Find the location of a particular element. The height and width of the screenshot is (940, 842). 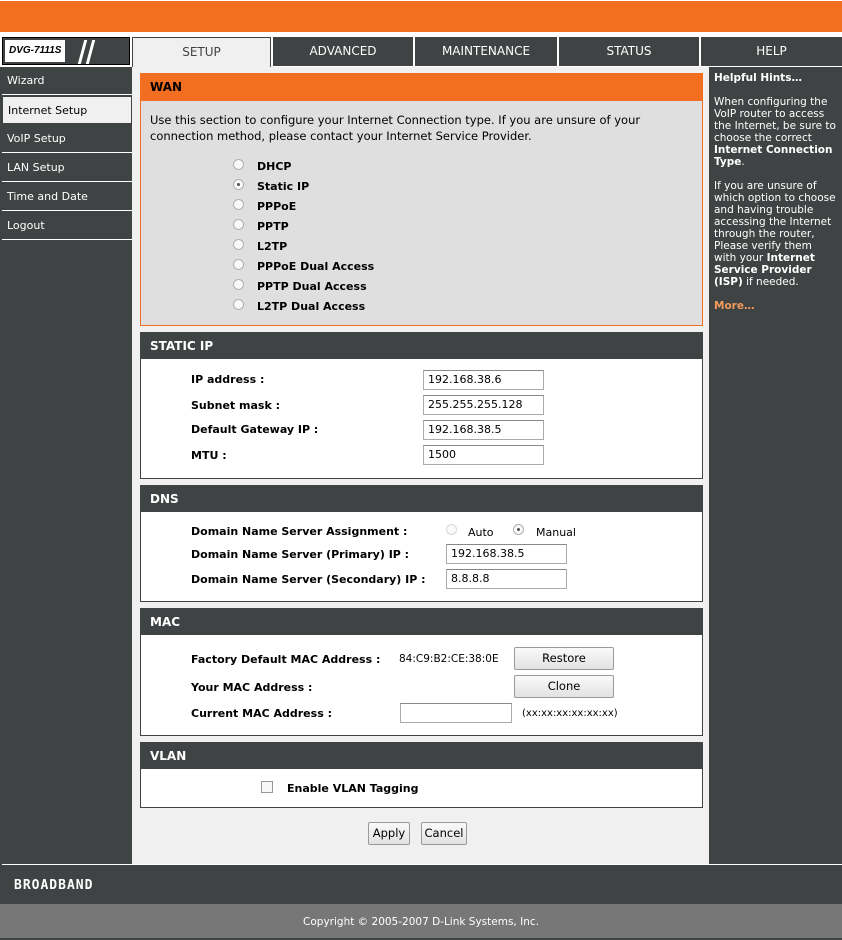

dns-manual-label: Manual is located at coordinates (556, 532).